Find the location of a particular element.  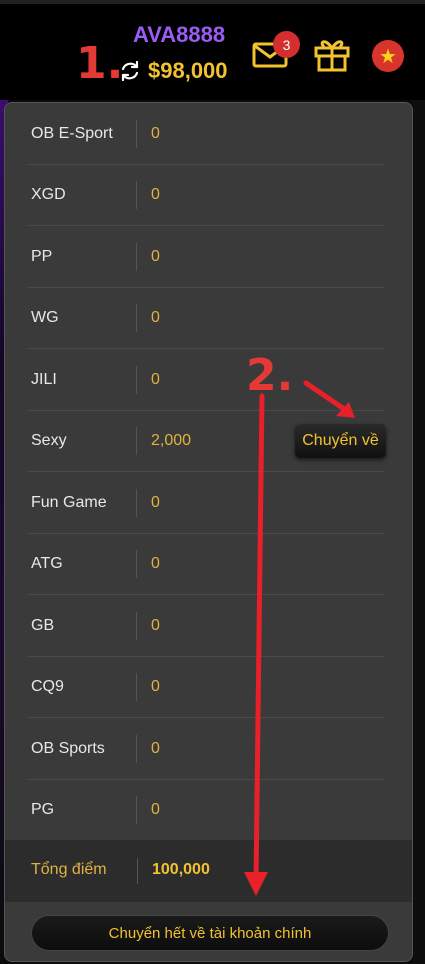

total-label: Tổng điểm is located at coordinates (69, 869).